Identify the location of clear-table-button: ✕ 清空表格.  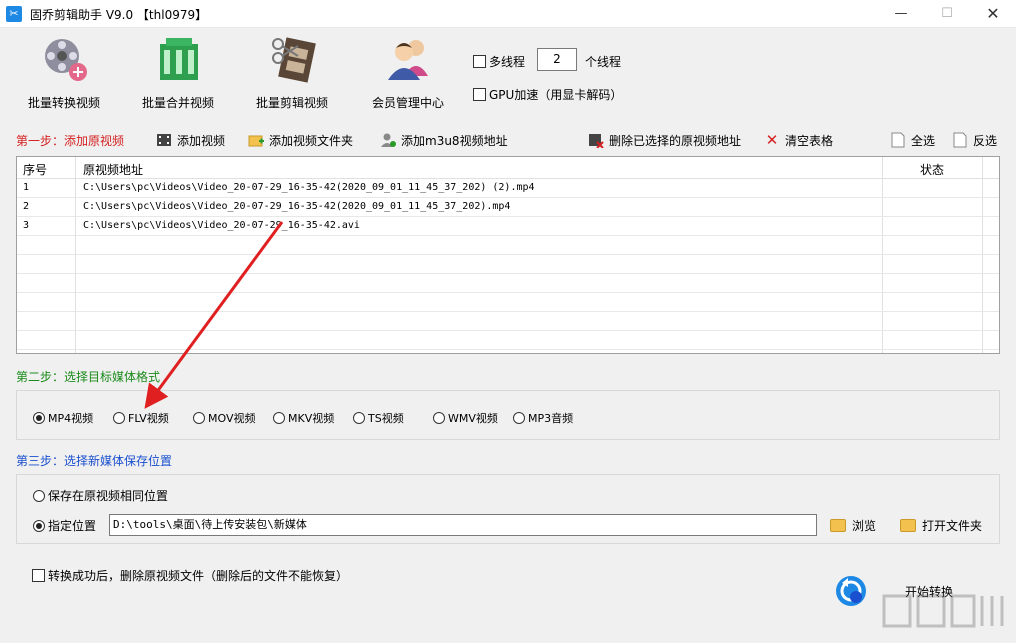
(798, 140).